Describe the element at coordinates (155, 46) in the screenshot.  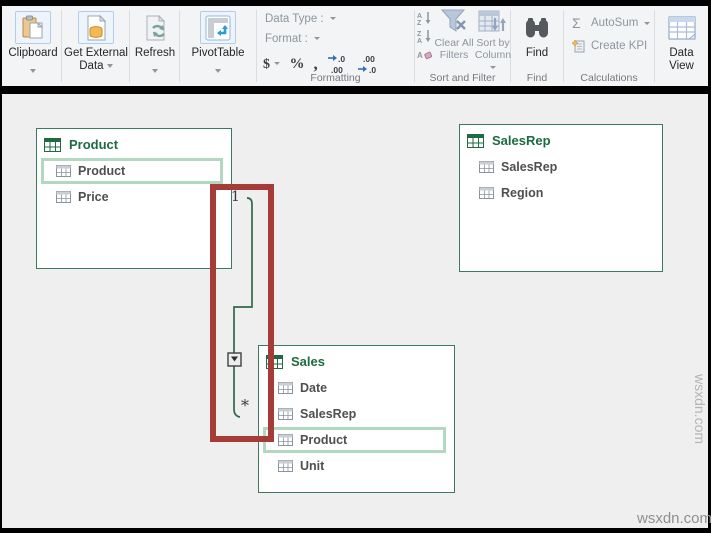
I see `refresh-button: Refresh` at that location.